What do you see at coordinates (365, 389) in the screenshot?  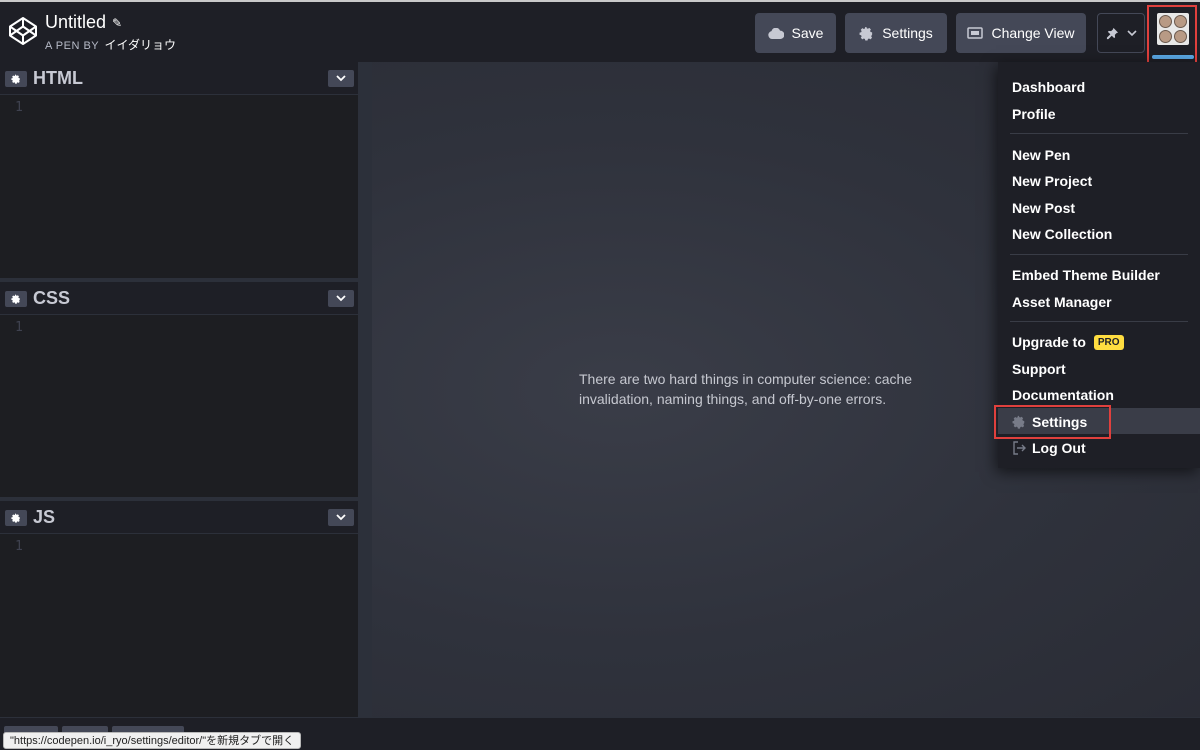 I see `editor-preview-resize-handle` at bounding box center [365, 389].